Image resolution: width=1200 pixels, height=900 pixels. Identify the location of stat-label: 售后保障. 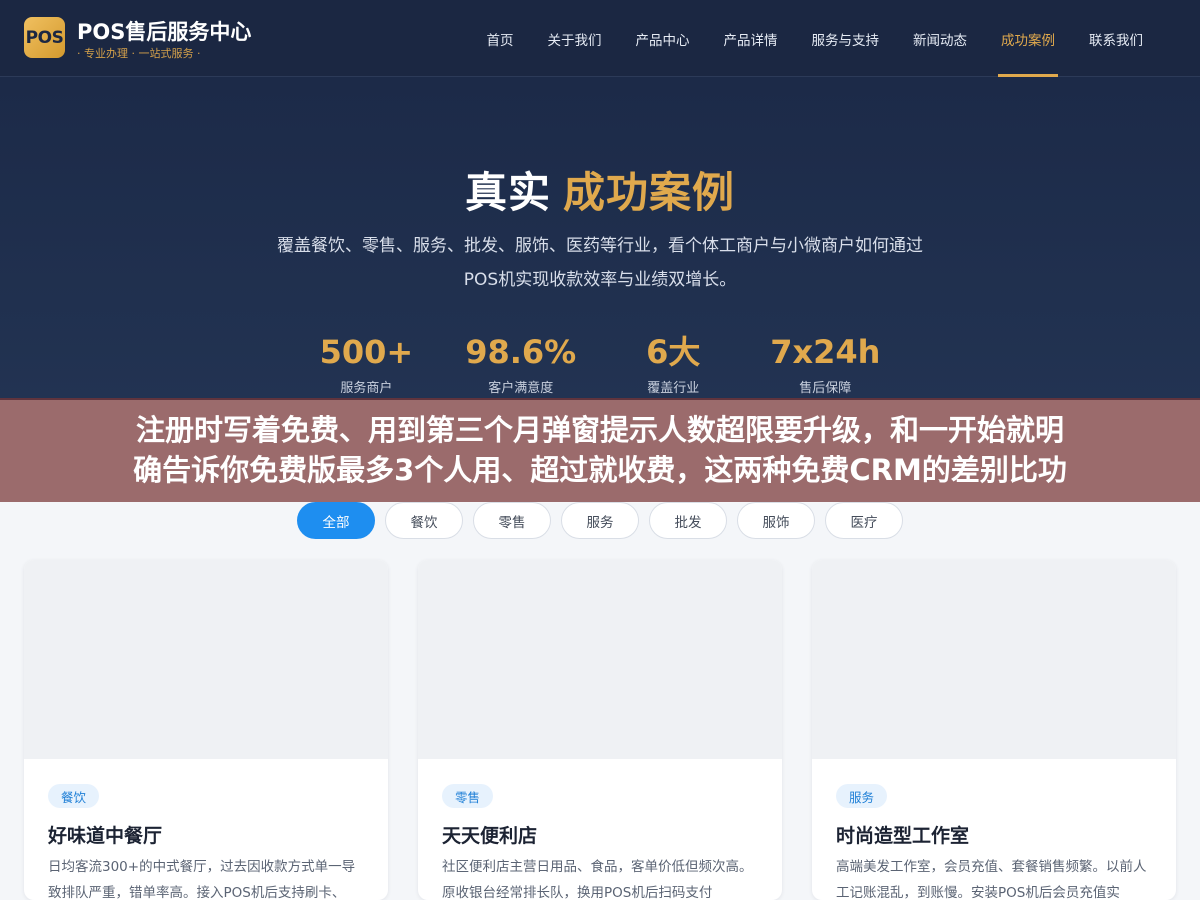
(825, 388).